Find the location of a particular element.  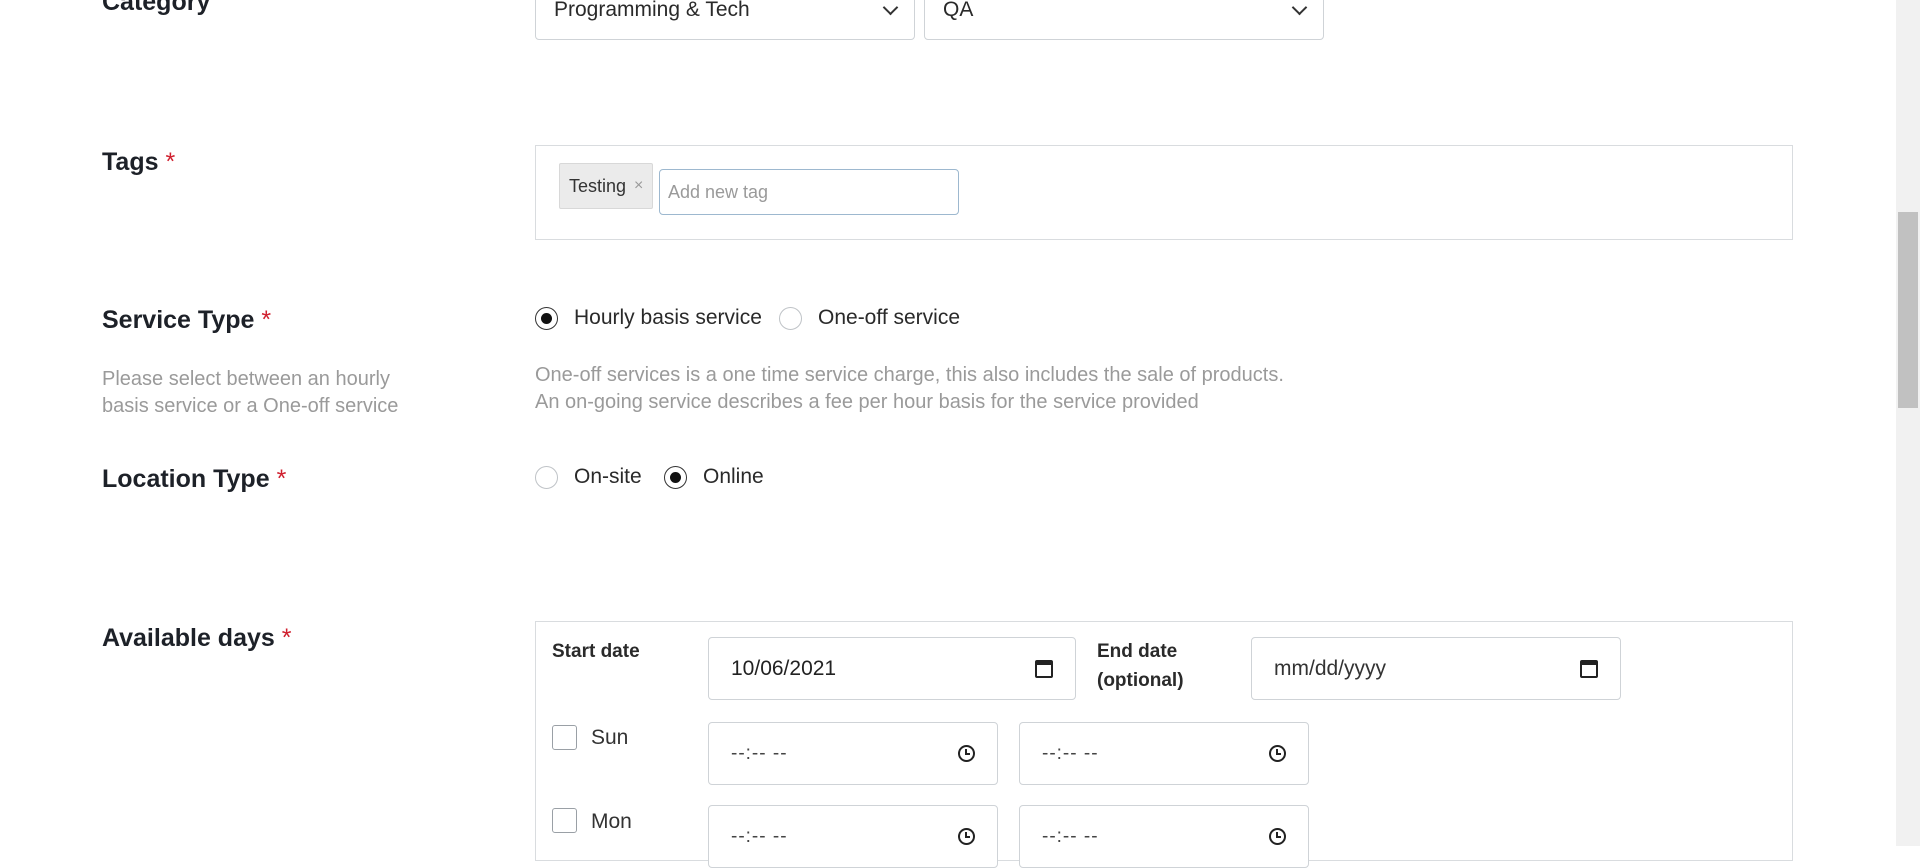

service-type-label: Service Type * is located at coordinates (186, 320).